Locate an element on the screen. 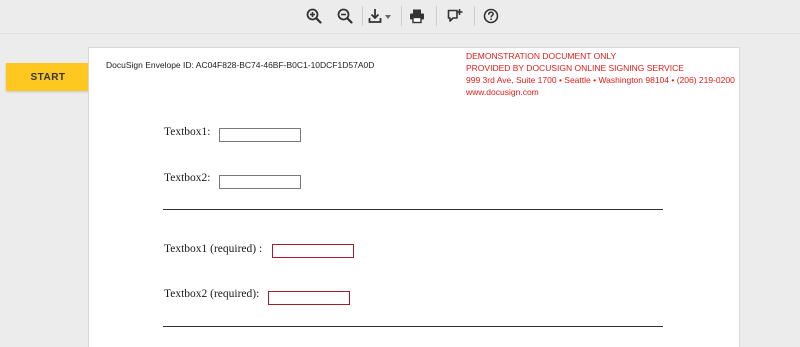 This screenshot has width=800, height=347. textbox2-label: Textbox2: is located at coordinates (187, 178).